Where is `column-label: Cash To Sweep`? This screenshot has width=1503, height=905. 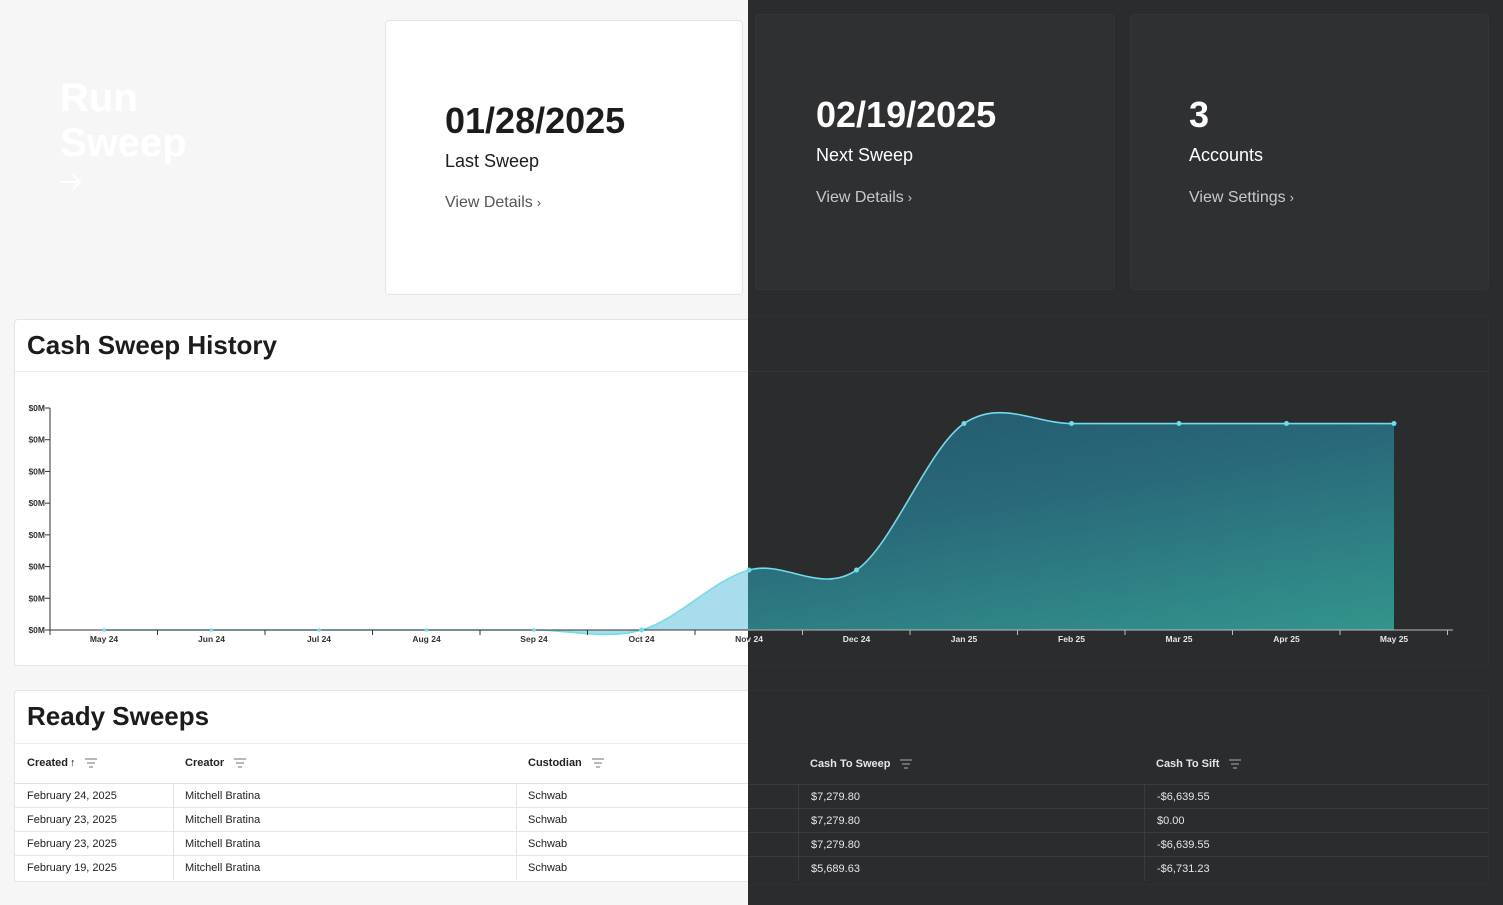 column-label: Cash To Sweep is located at coordinates (850, 764).